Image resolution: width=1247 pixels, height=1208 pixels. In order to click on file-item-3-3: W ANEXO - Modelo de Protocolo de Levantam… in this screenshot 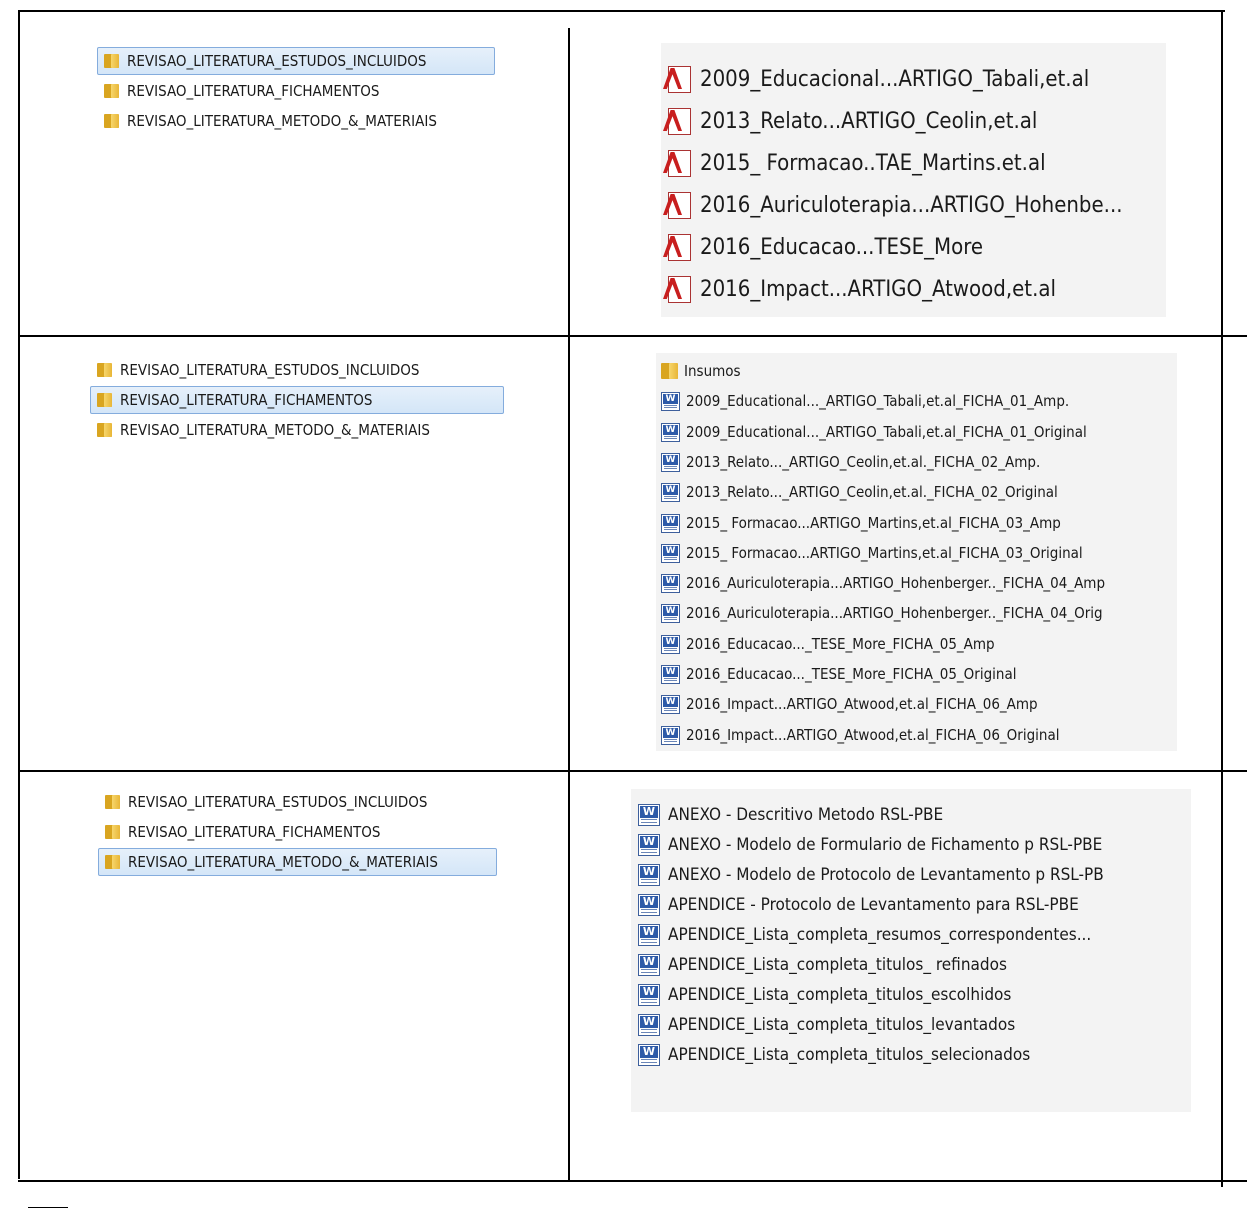, I will do `click(871, 875)`.